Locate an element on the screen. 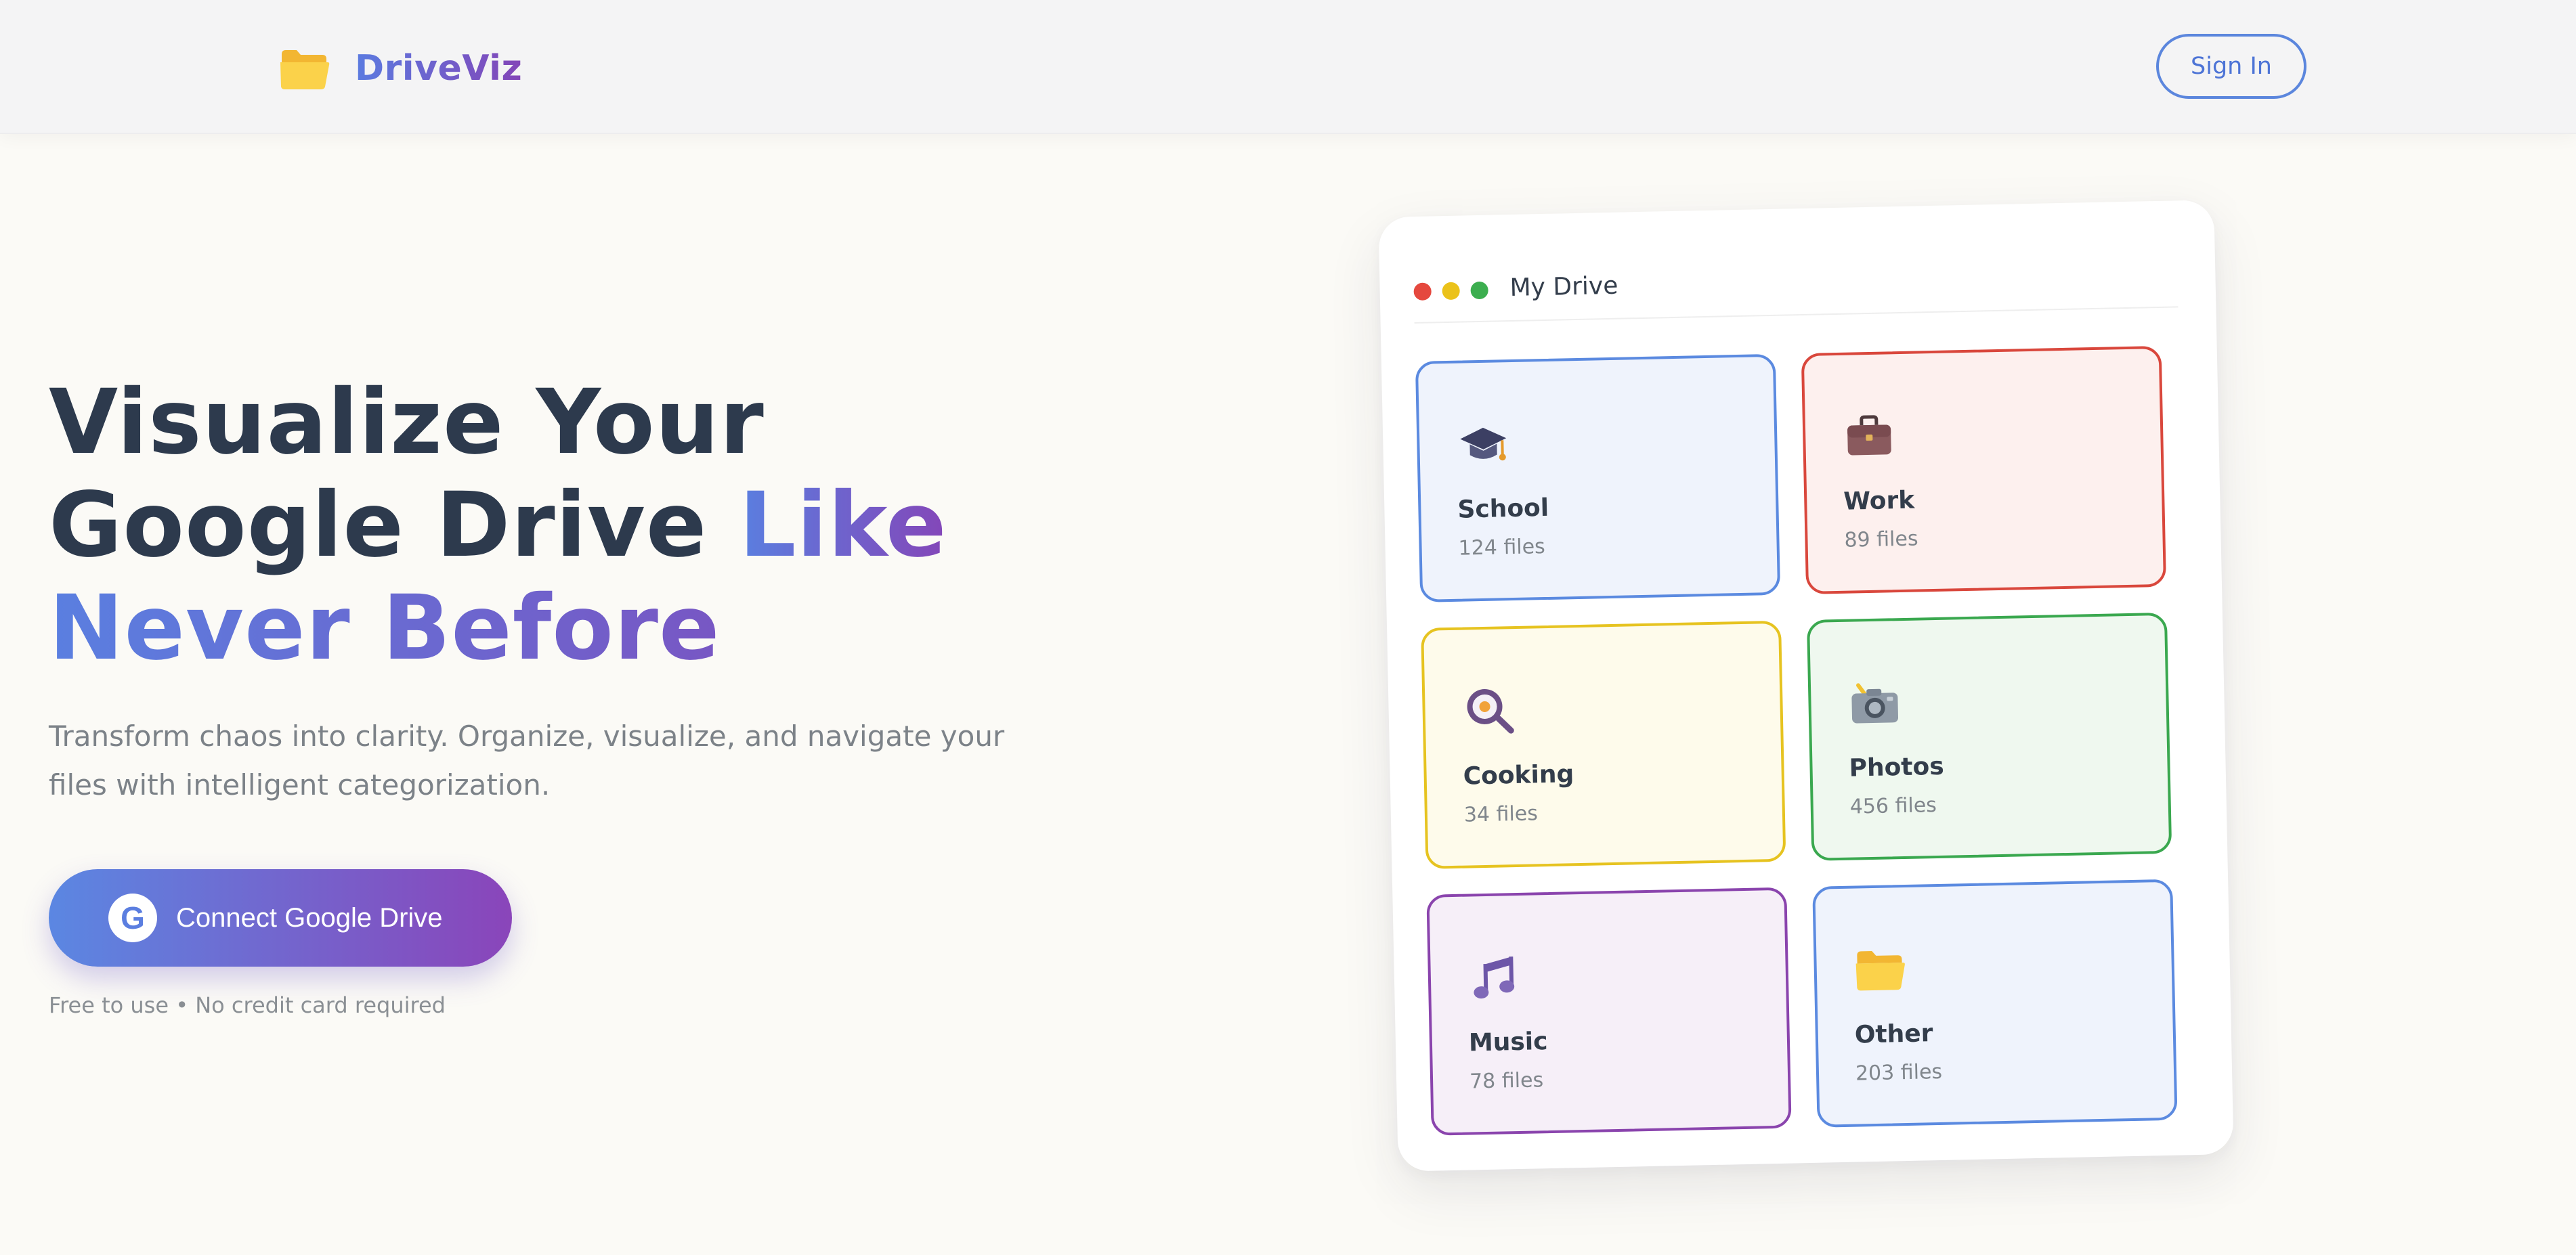  top-navbar: DriveViz Sign In is located at coordinates (1288, 67).